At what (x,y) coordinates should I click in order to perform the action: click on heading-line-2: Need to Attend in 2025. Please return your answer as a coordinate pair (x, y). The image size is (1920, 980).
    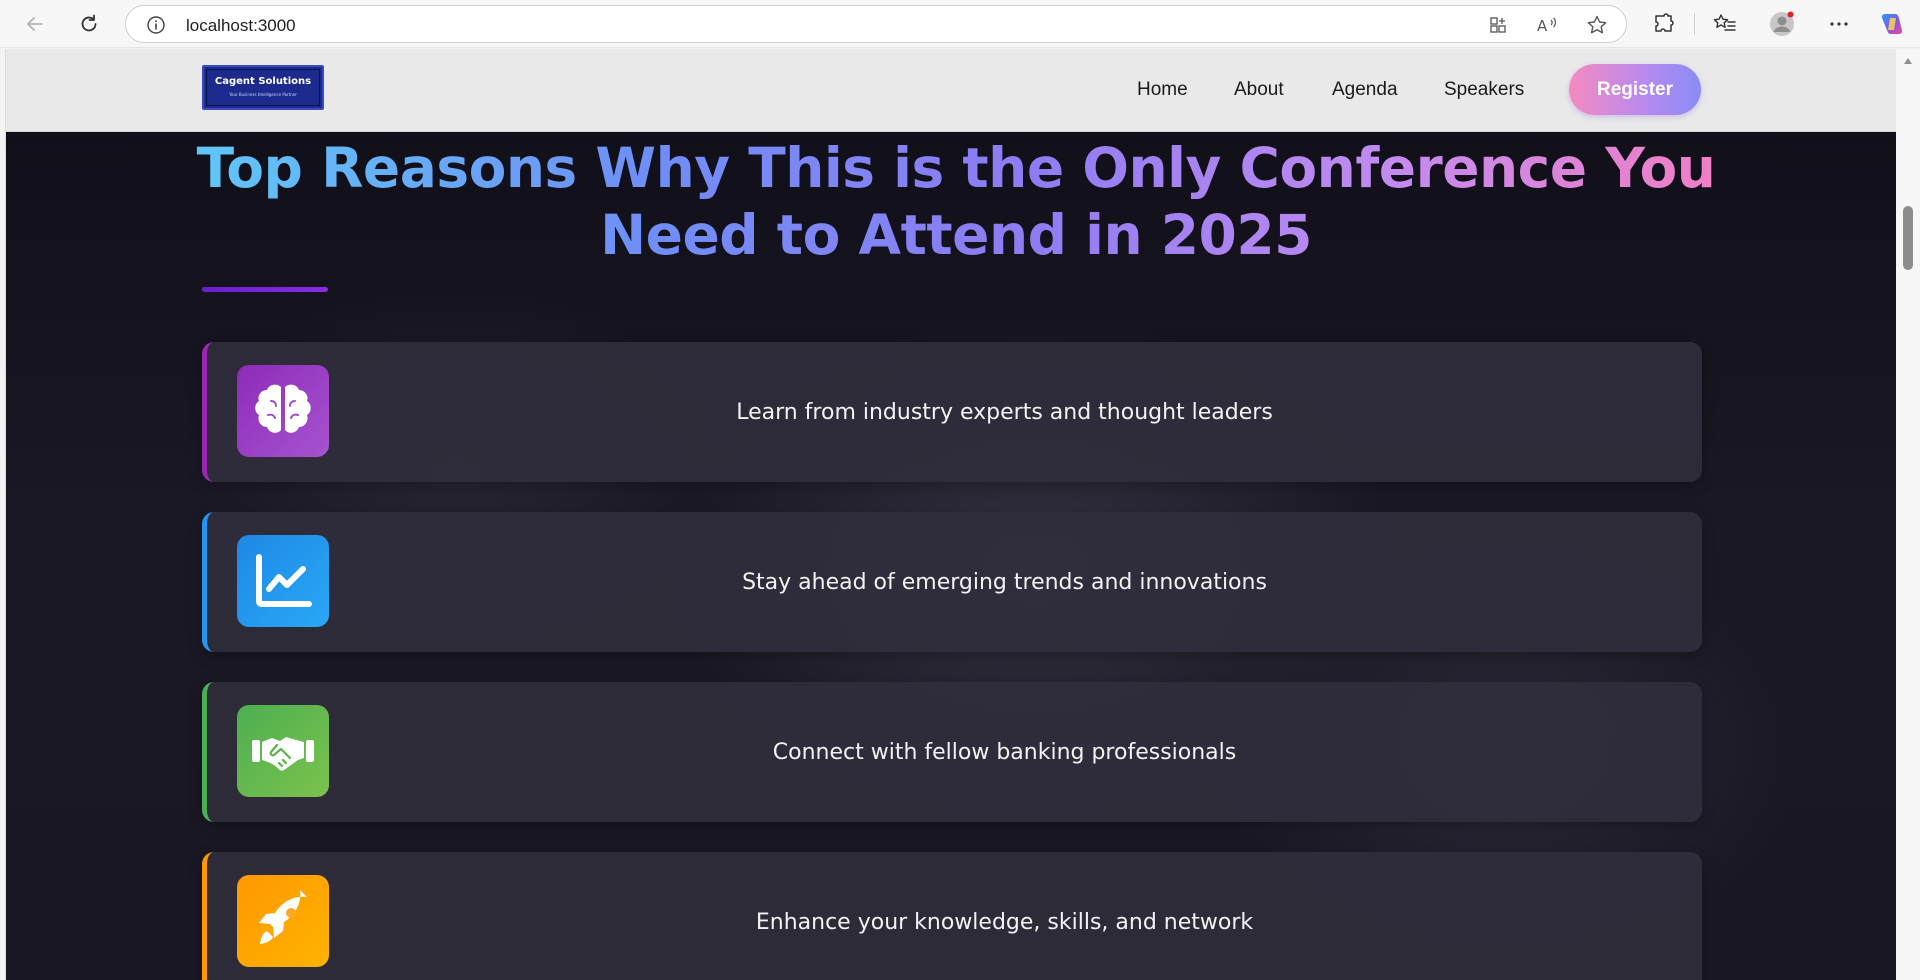
    Looking at the image, I should click on (956, 235).